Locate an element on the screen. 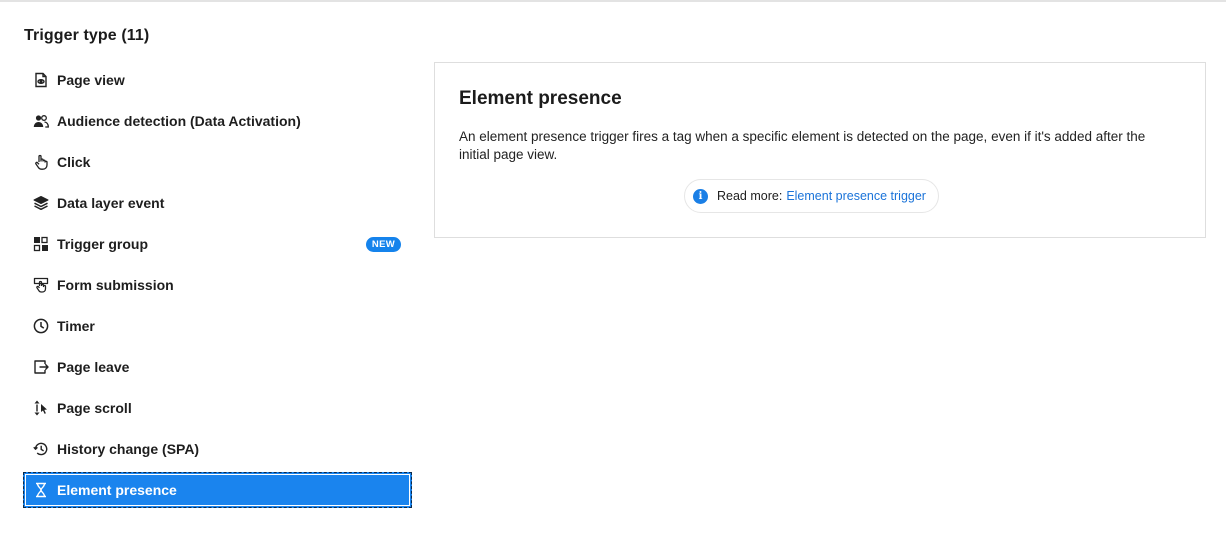 The height and width of the screenshot is (553, 1226). trigger-item-label: Form submission is located at coordinates (115, 284).